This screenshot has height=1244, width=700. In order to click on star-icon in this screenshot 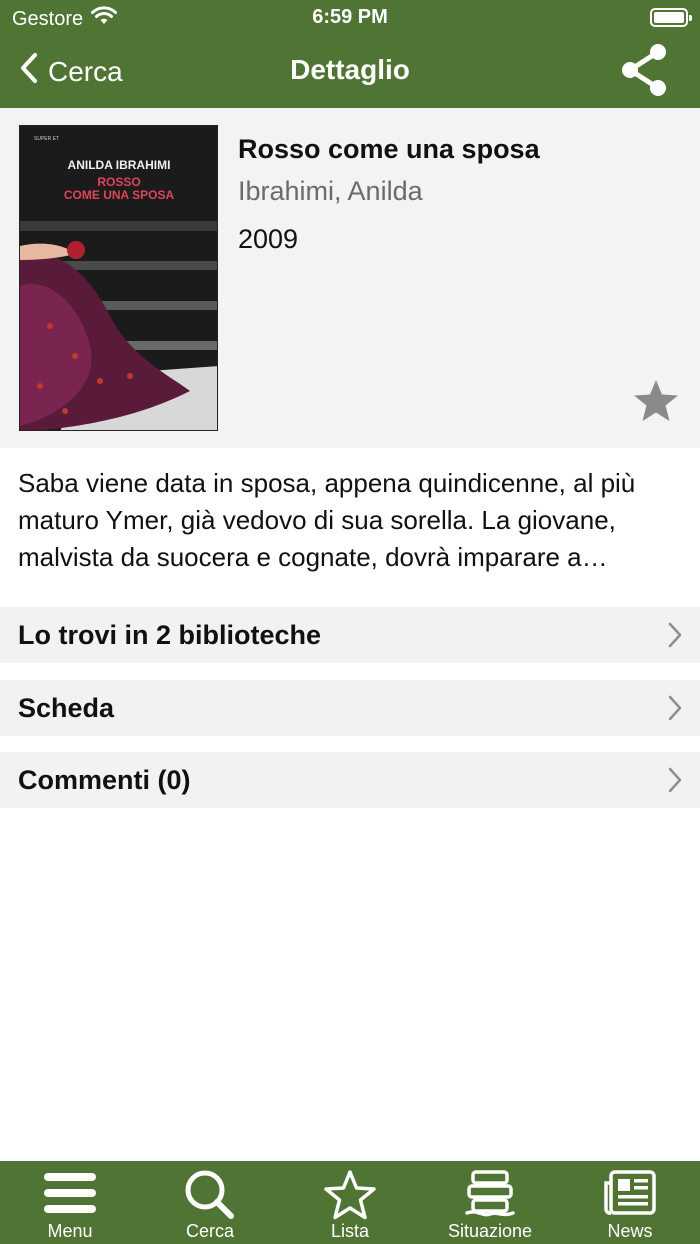, I will do `click(656, 404)`.